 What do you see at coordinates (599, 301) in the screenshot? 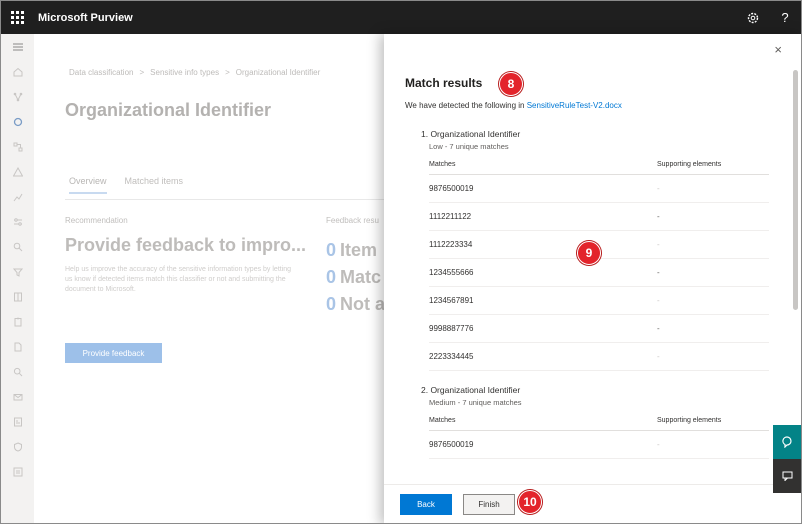
I see `table-row: 1234567891 -` at bounding box center [599, 301].